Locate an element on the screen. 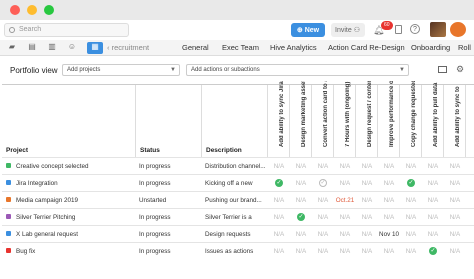  header-action-column: Design request / content is located at coordinates (367, 119).